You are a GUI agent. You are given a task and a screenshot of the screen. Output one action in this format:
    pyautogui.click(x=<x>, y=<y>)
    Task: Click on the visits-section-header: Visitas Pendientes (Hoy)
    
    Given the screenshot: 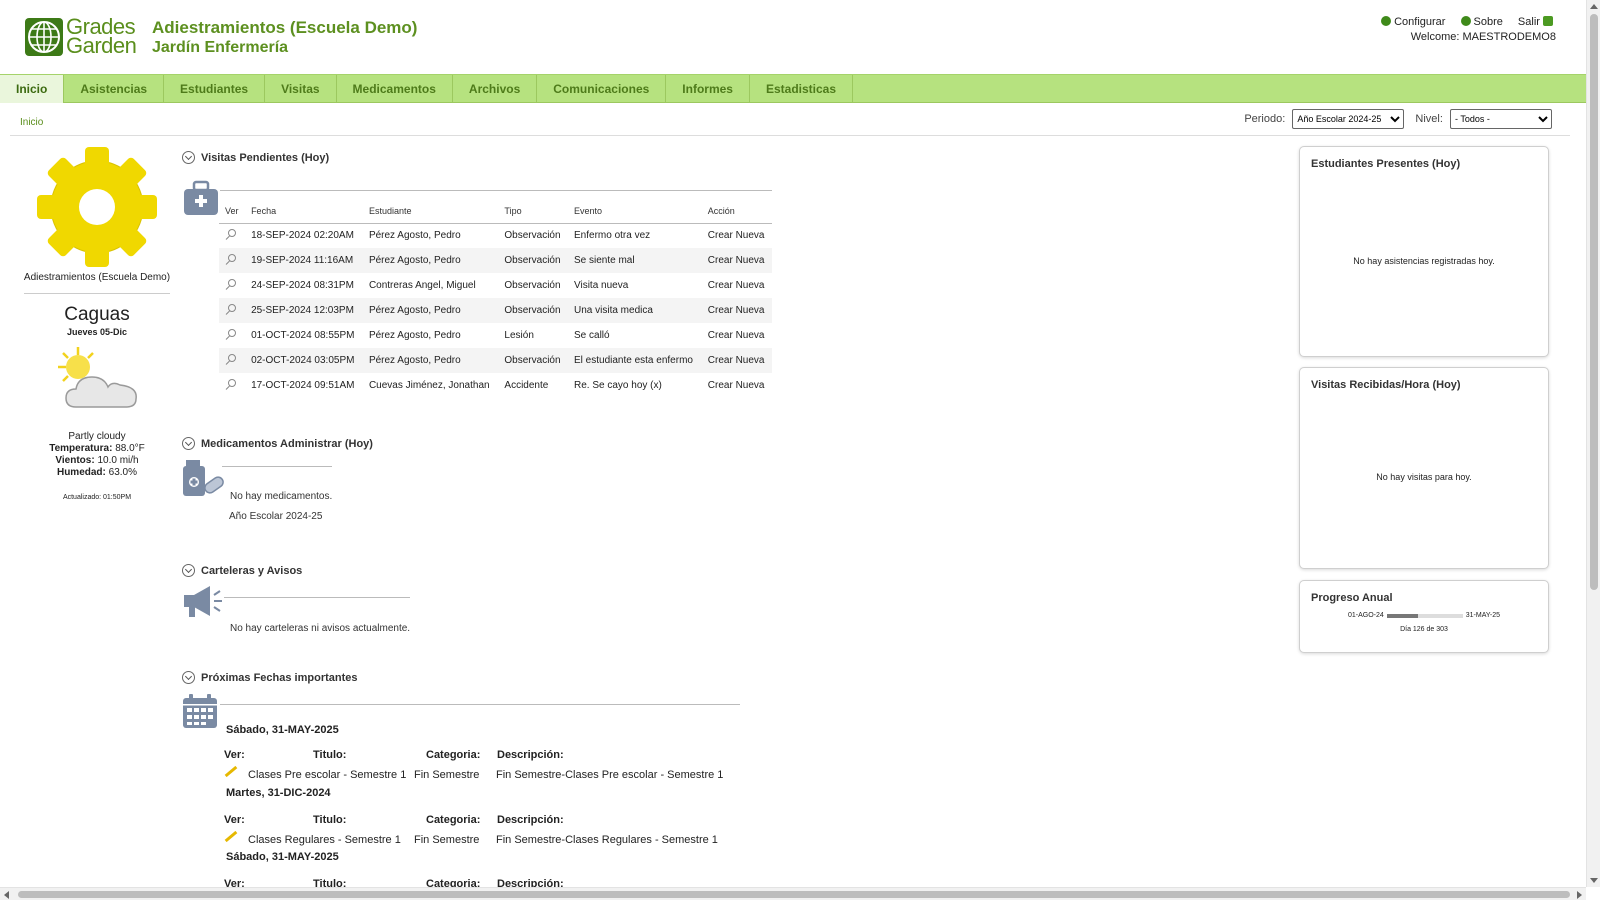 What is the action you would take?
    pyautogui.click(x=482, y=158)
    